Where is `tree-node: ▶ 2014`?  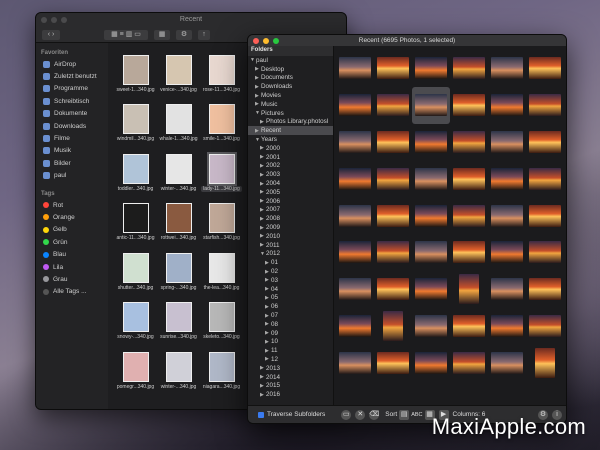 tree-node: ▶ 2014 is located at coordinates (290, 377).